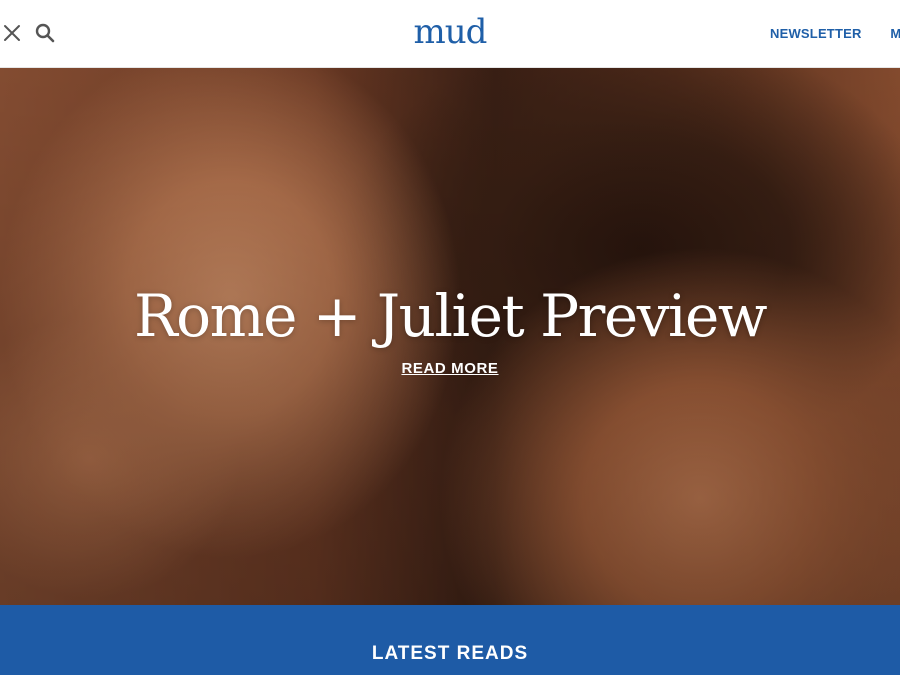 The image size is (900, 675). Describe the element at coordinates (450, 653) in the screenshot. I see `latest-reads-heading: LATEST READS` at that location.